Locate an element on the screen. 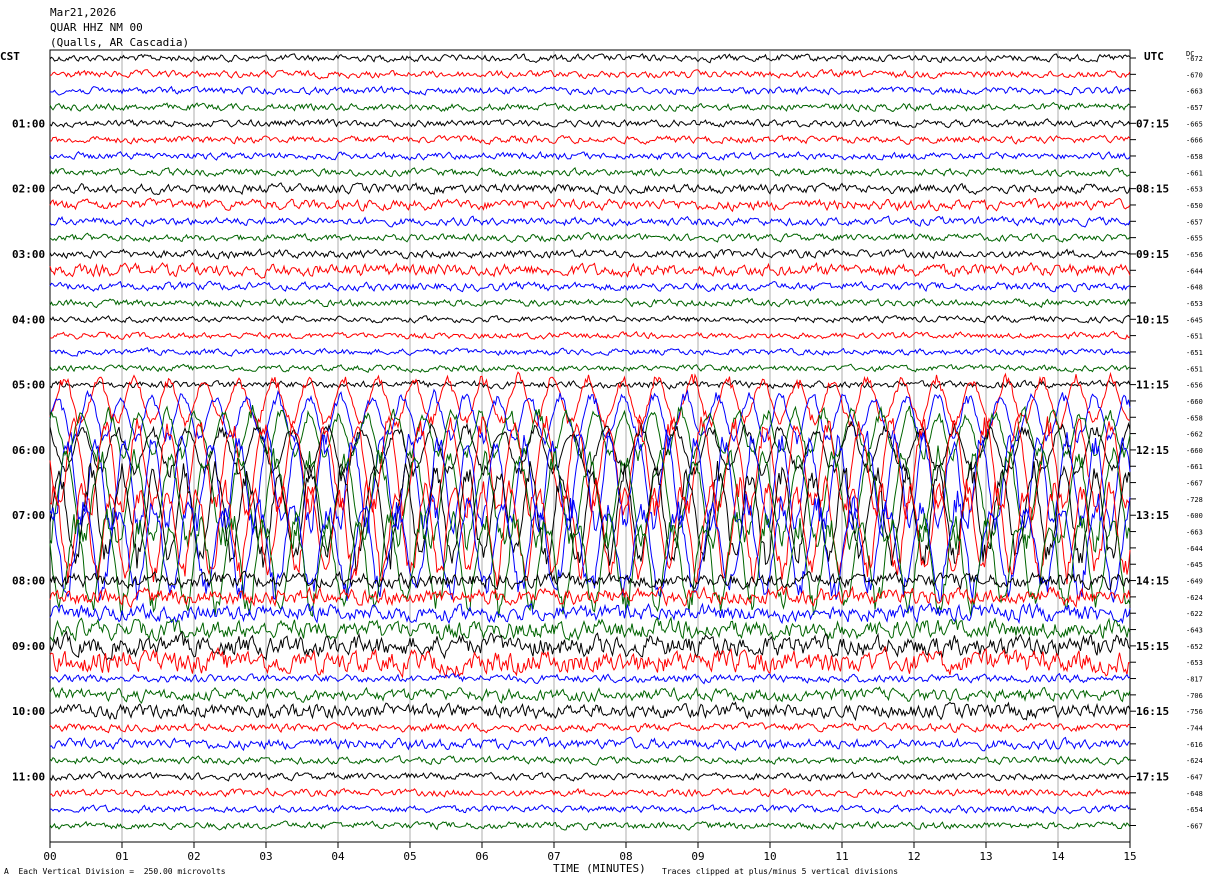  right-hour-label: 08:15 is located at coordinates (1152, 189).